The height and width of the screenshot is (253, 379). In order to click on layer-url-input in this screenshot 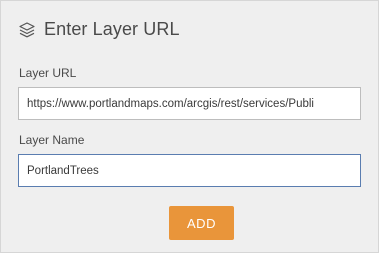, I will do `click(189, 103)`.